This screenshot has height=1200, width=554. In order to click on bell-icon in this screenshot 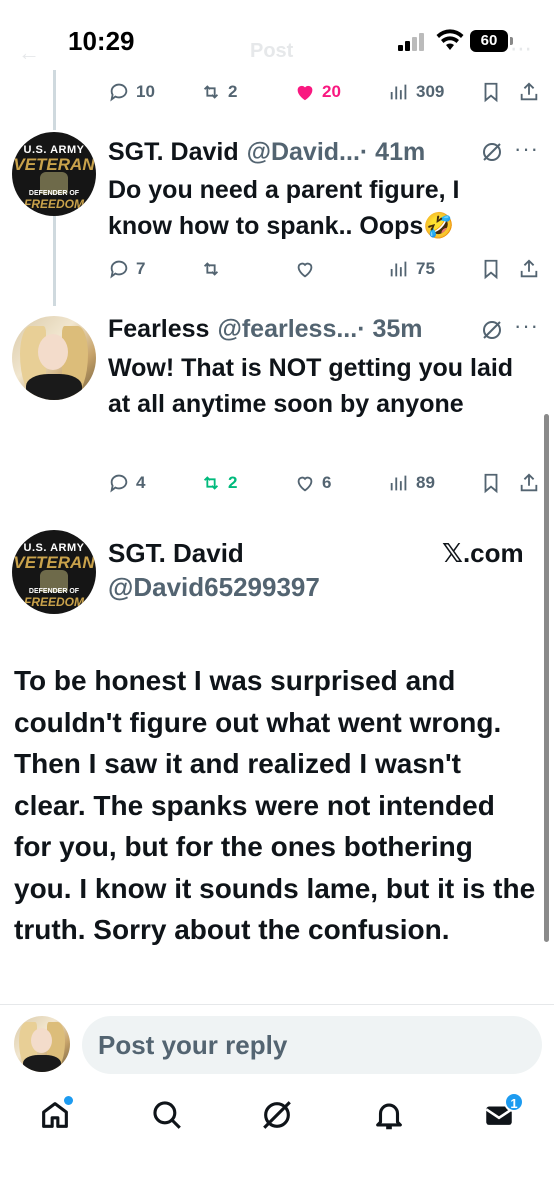, I will do `click(389, 1116)`.